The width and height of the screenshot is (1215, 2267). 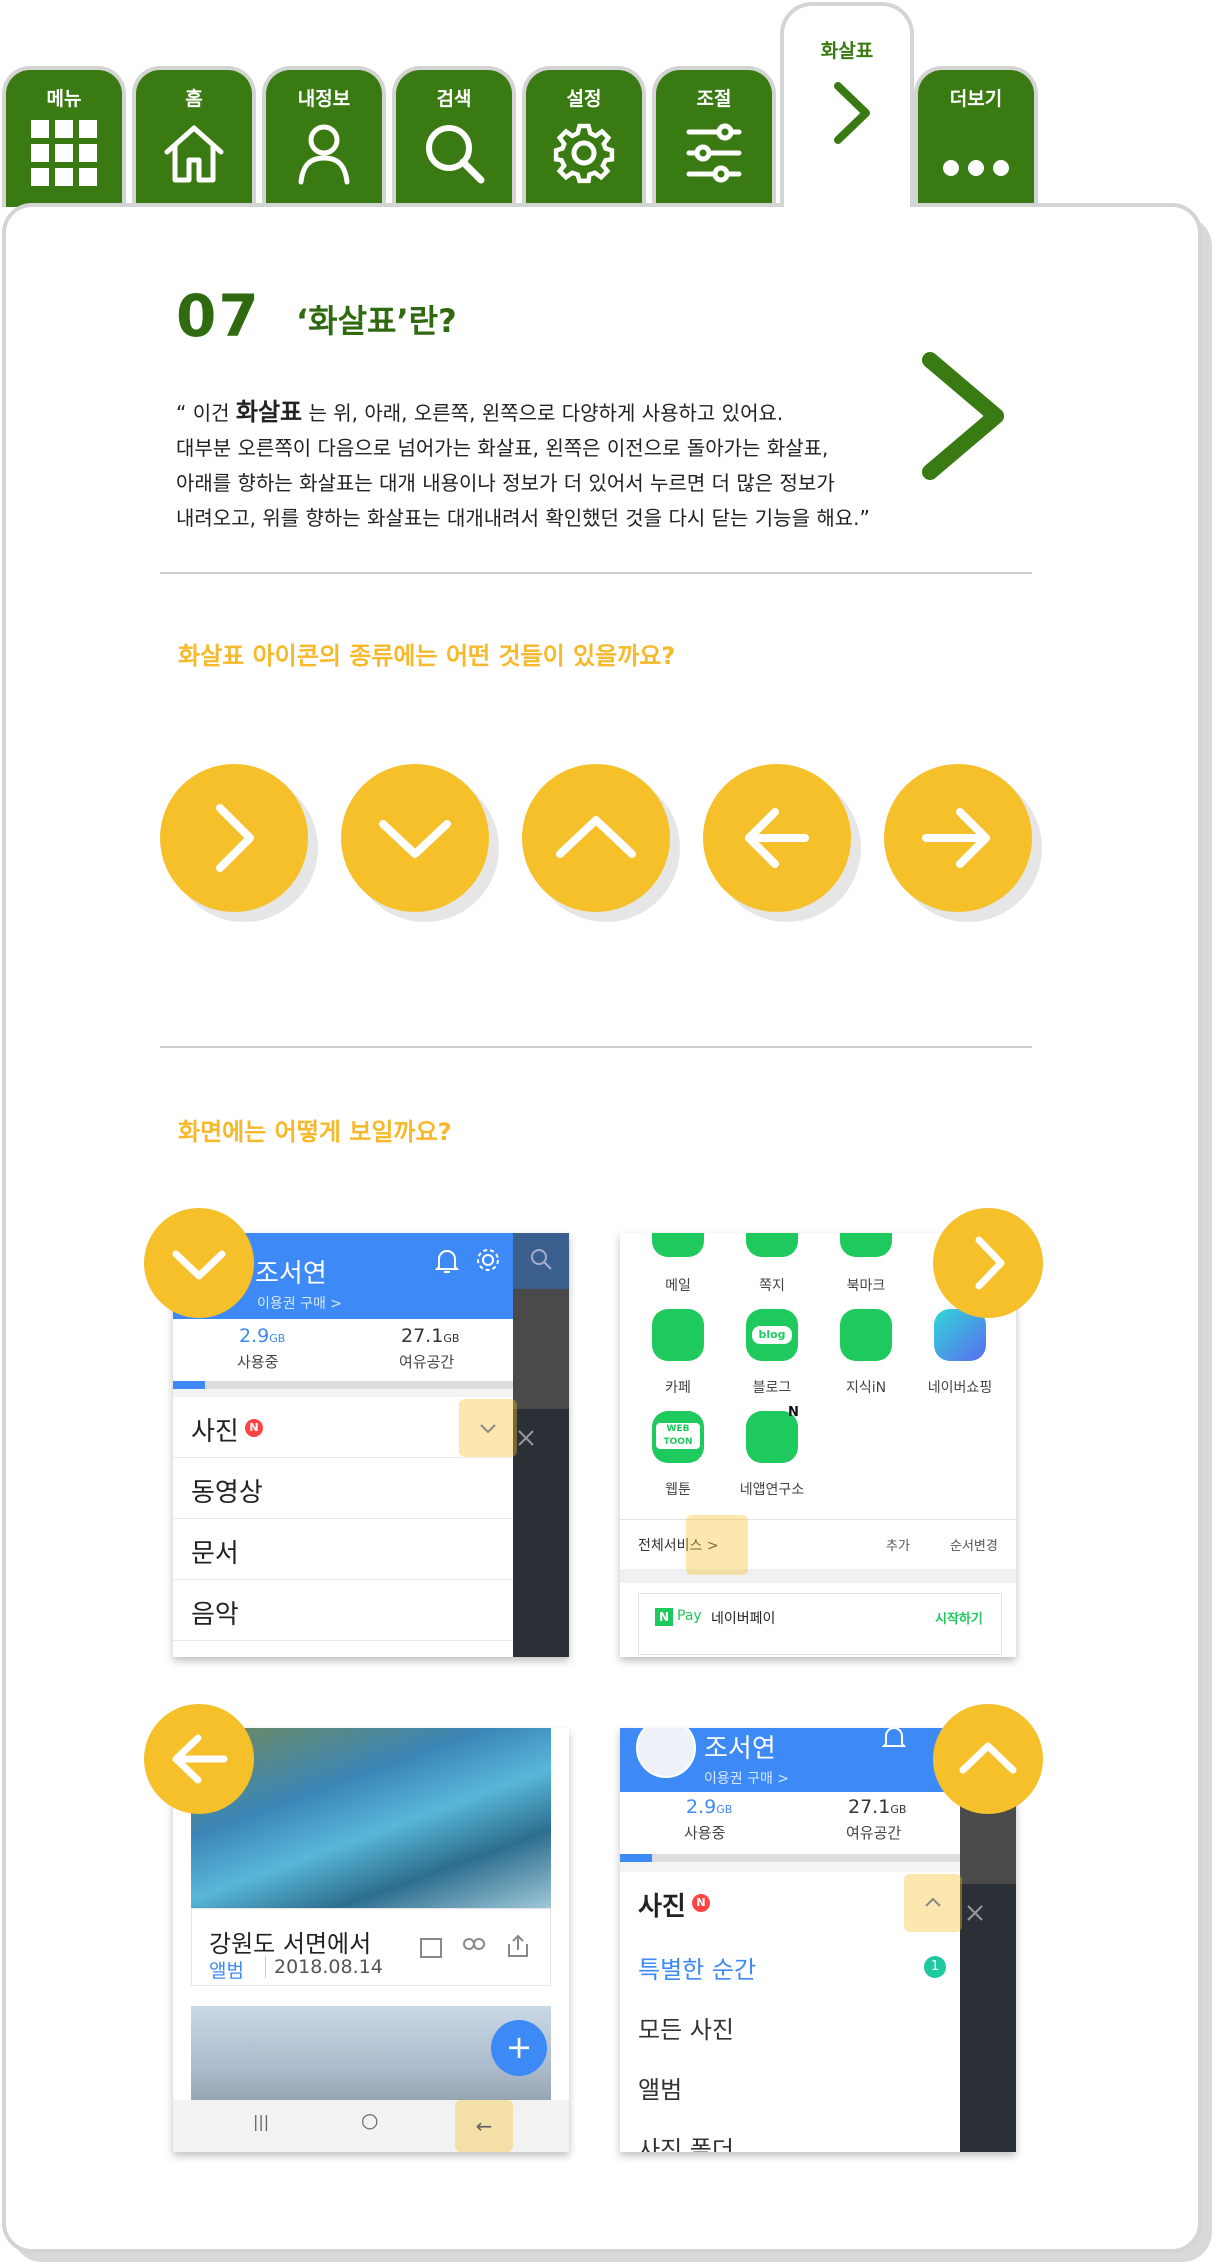 I want to click on highlight-back-arrow: ←, so click(x=484, y=2126).